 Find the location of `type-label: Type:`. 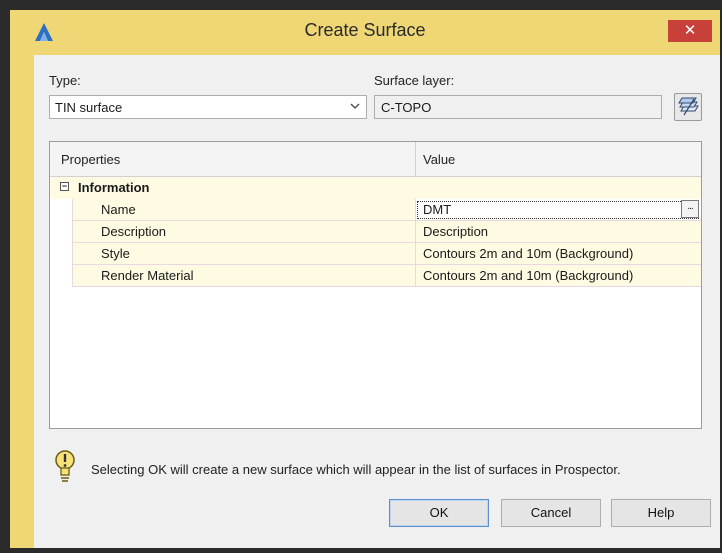

type-label: Type: is located at coordinates (65, 80).